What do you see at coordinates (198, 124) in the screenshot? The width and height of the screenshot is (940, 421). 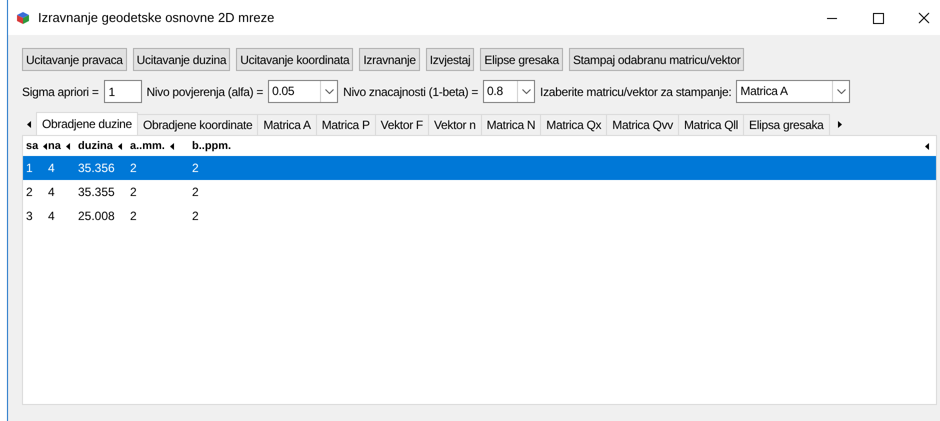 I see `tab: Obradjene koordinate` at bounding box center [198, 124].